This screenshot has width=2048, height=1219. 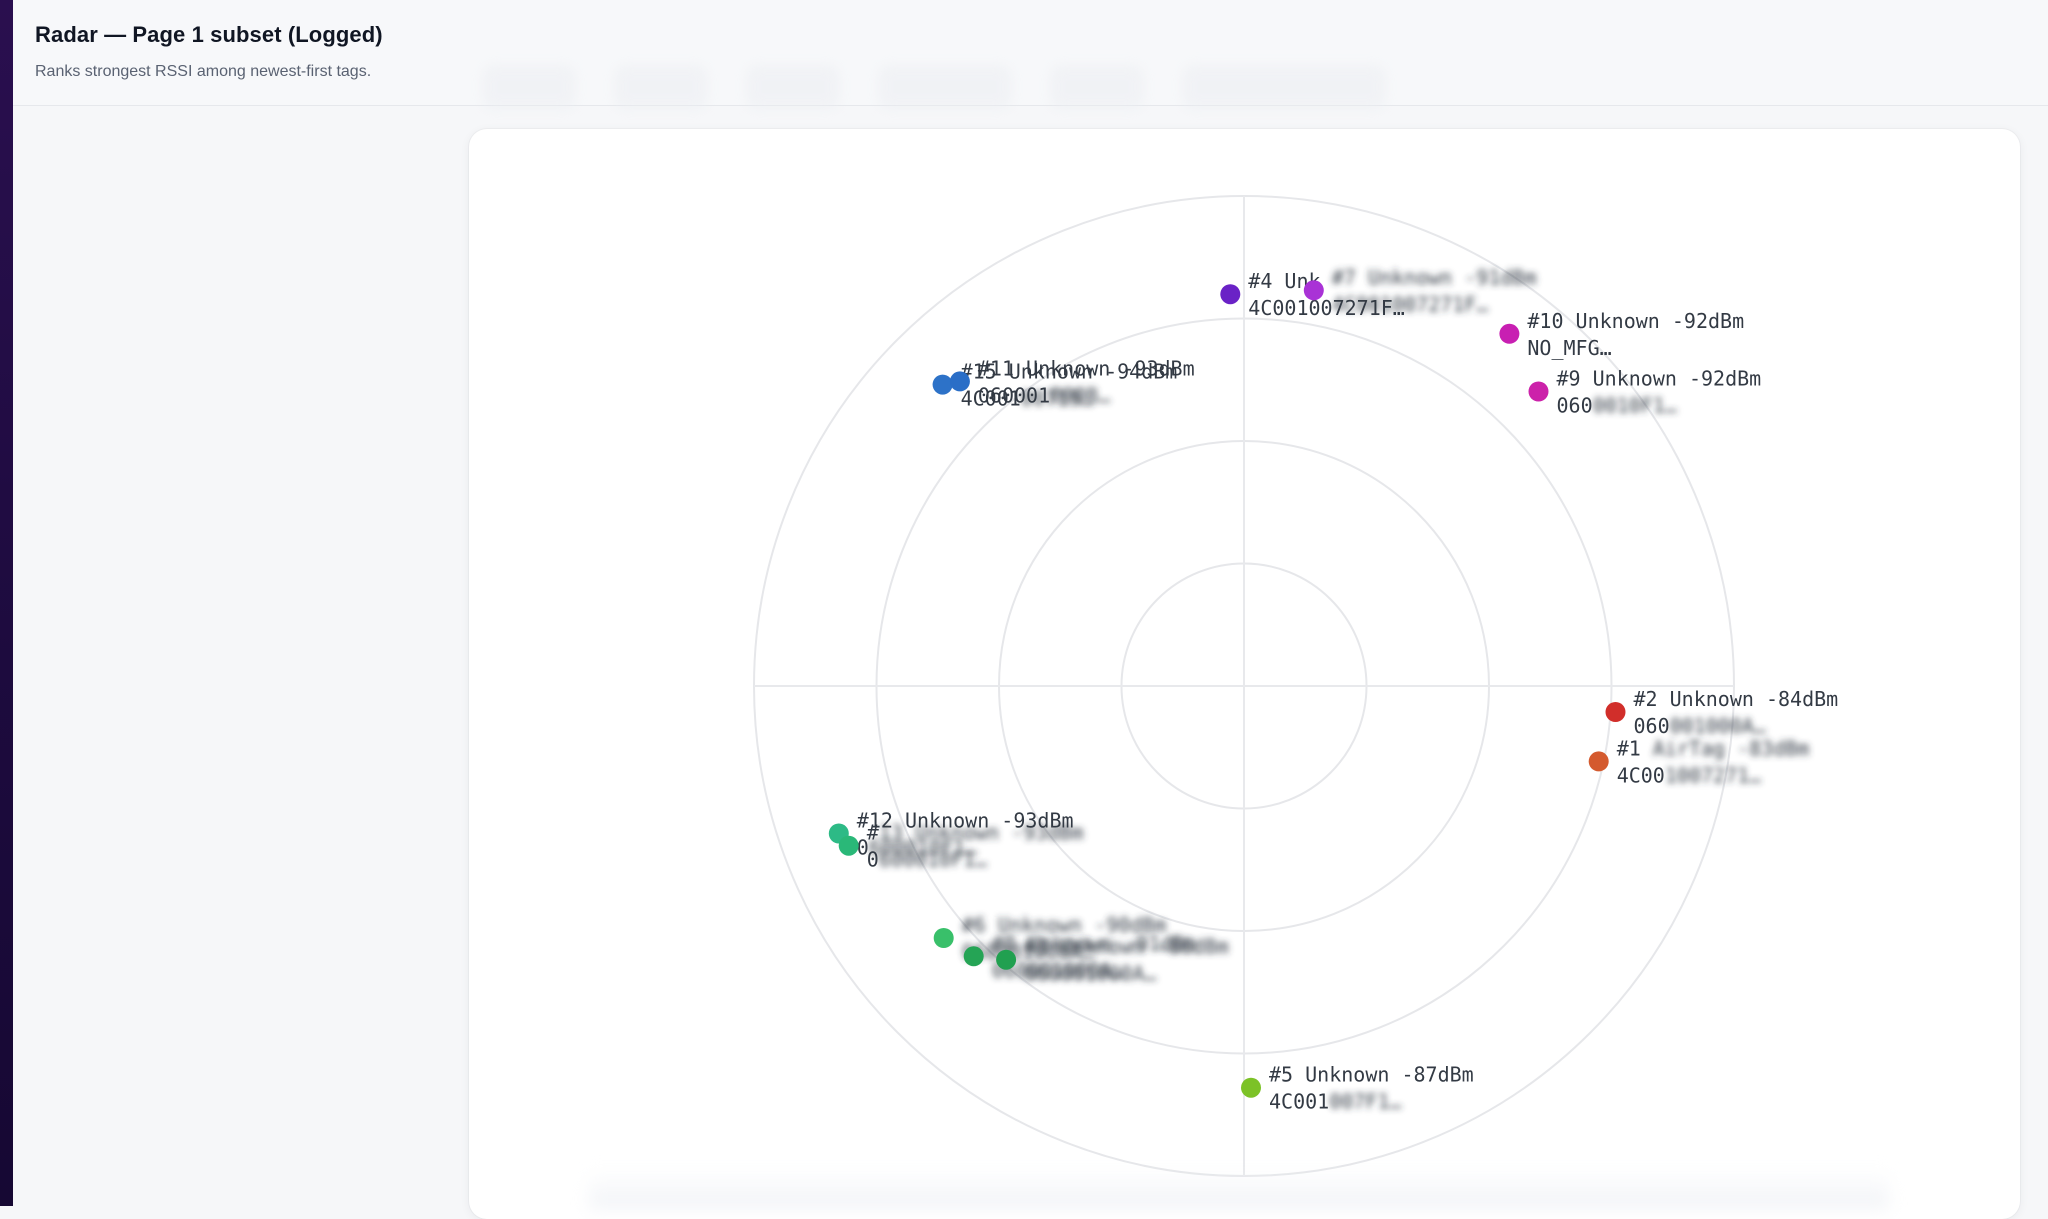 What do you see at coordinates (1299, 1102) in the screenshot?
I see `tag-id: 4C001` at bounding box center [1299, 1102].